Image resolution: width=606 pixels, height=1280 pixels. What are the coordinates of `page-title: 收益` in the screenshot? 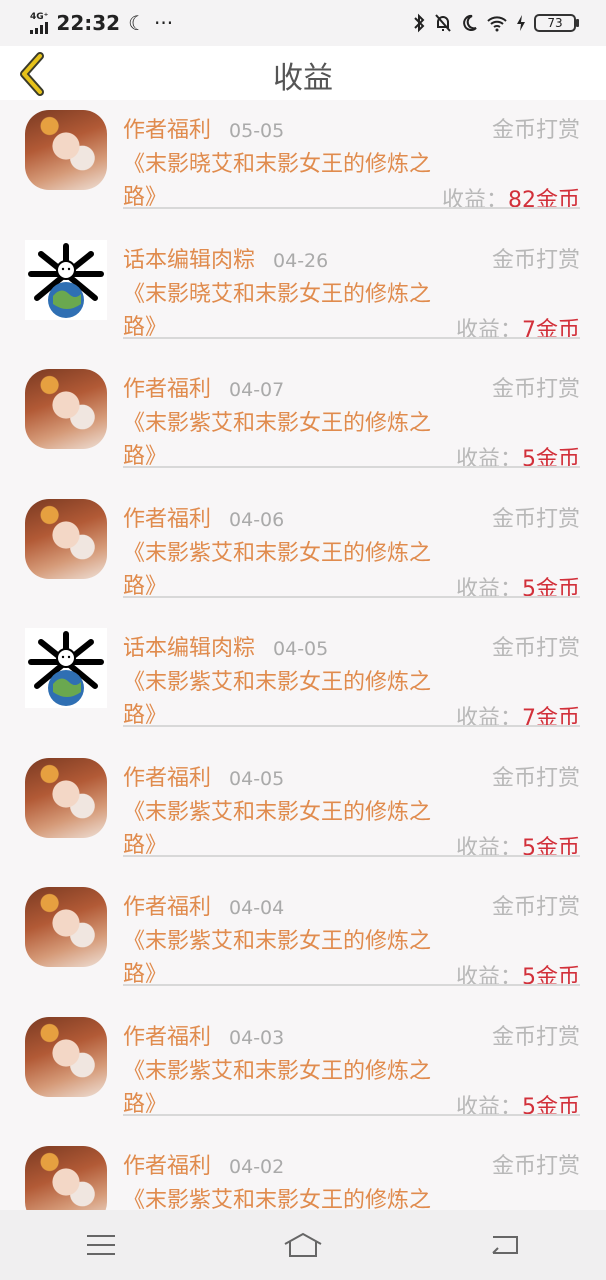 It's located at (303, 78).